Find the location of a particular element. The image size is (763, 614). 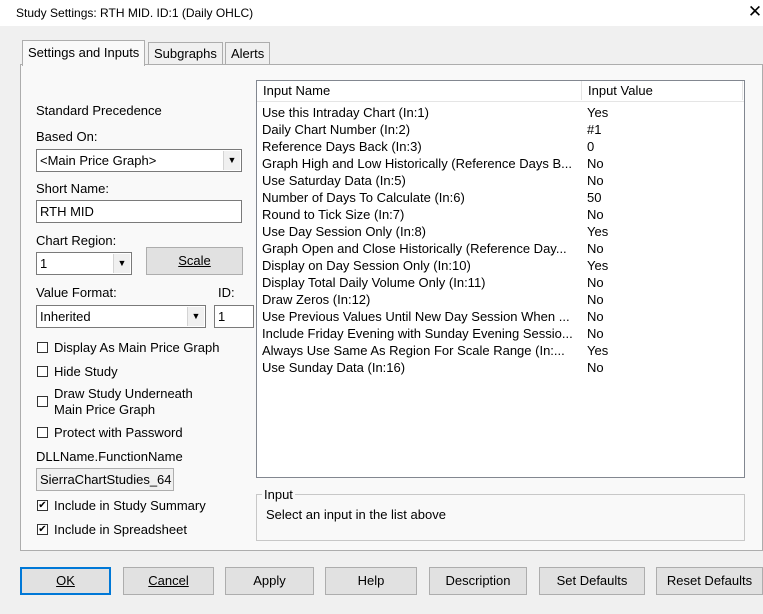

based-on-label: Based On: is located at coordinates (67, 136).